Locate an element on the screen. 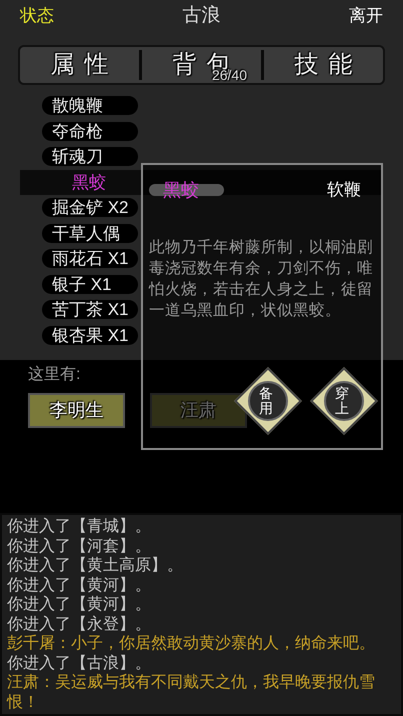  status-link: 状态 is located at coordinates (37, 16).